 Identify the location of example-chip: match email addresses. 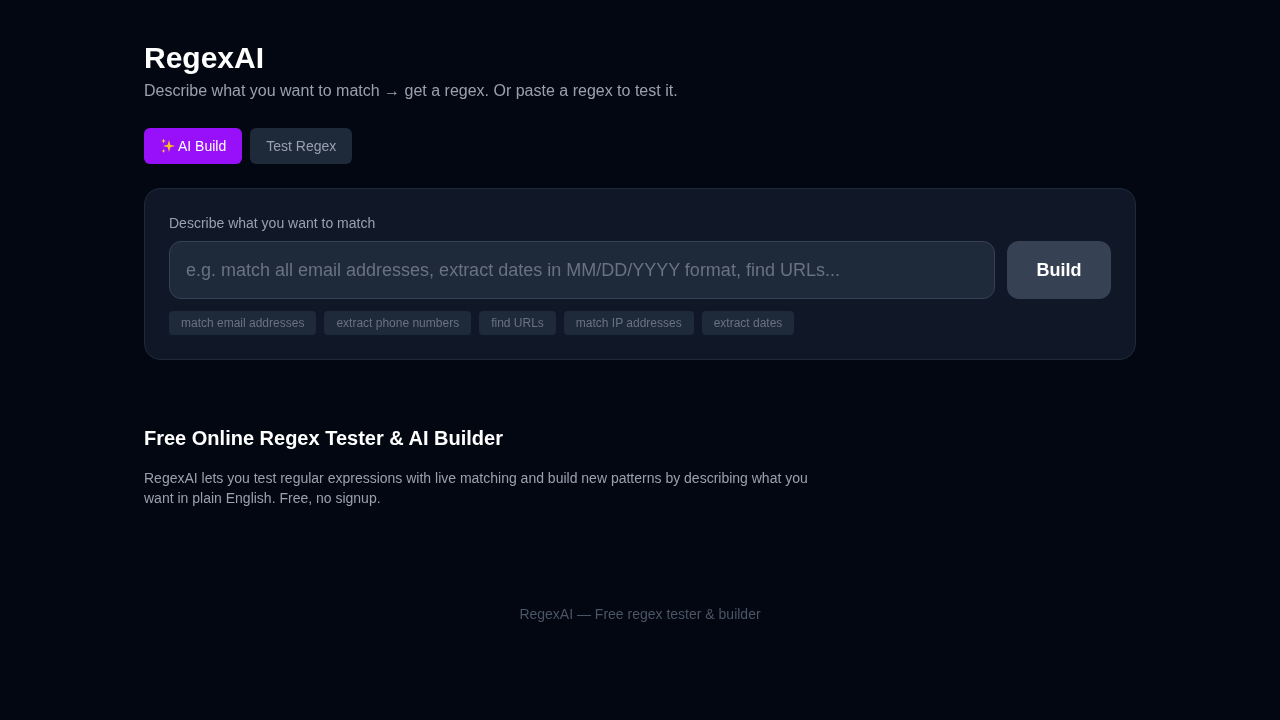
(243, 323).